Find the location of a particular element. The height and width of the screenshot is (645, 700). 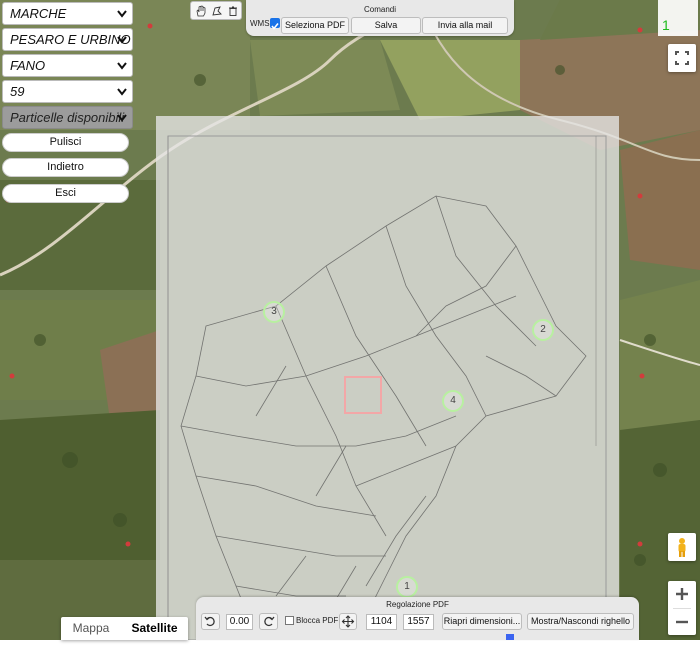

region-select-value: MARCHE is located at coordinates (38, 13).